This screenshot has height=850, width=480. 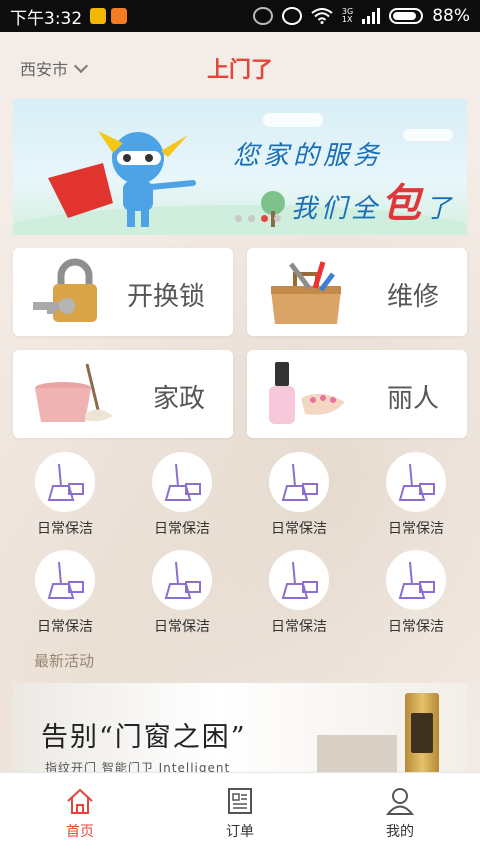 I want to click on app-title: 上门了, so click(x=239, y=70).